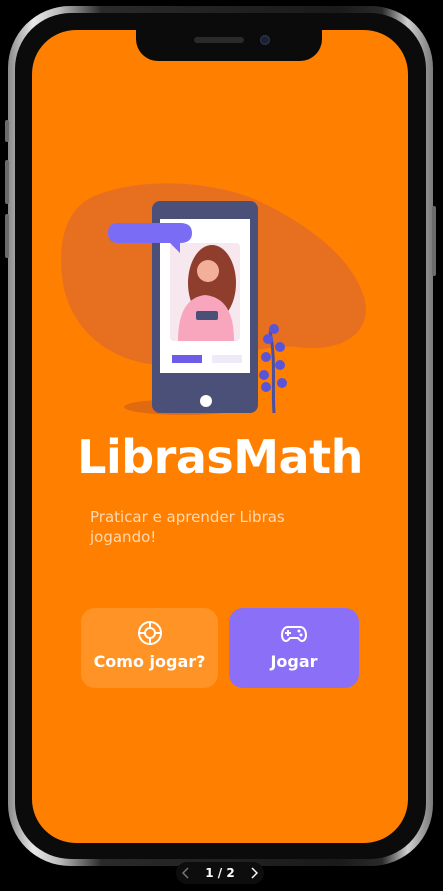 This screenshot has width=443, height=891. Describe the element at coordinates (294, 633) in the screenshot. I see `gamepad-icon` at that location.